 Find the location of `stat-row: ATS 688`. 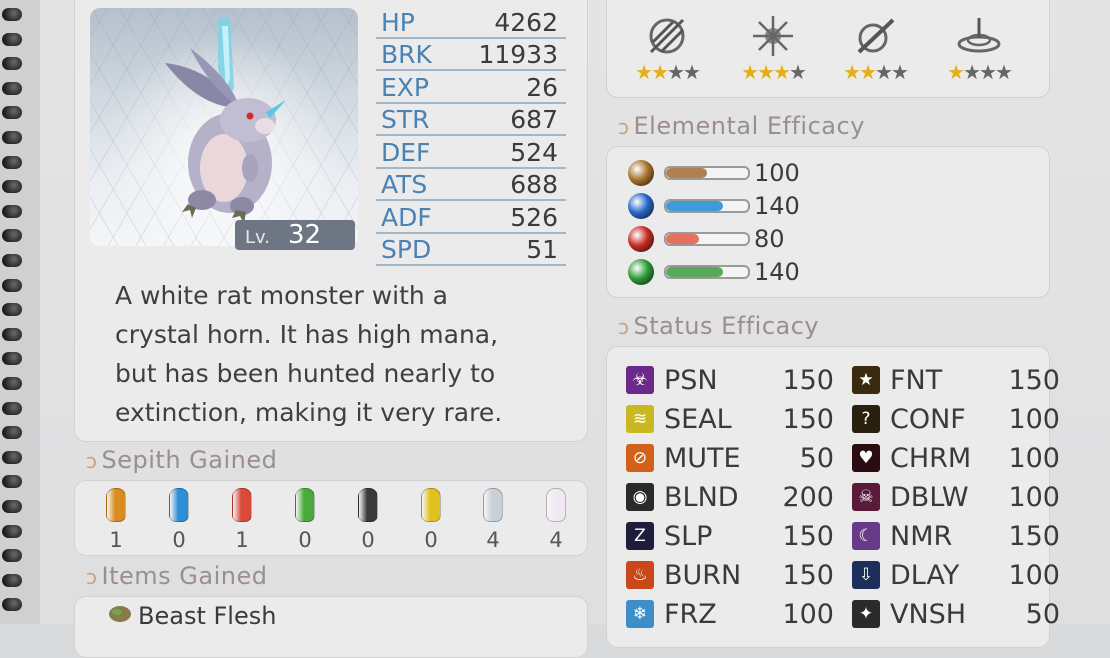

stat-row: ATS 688 is located at coordinates (471, 185).